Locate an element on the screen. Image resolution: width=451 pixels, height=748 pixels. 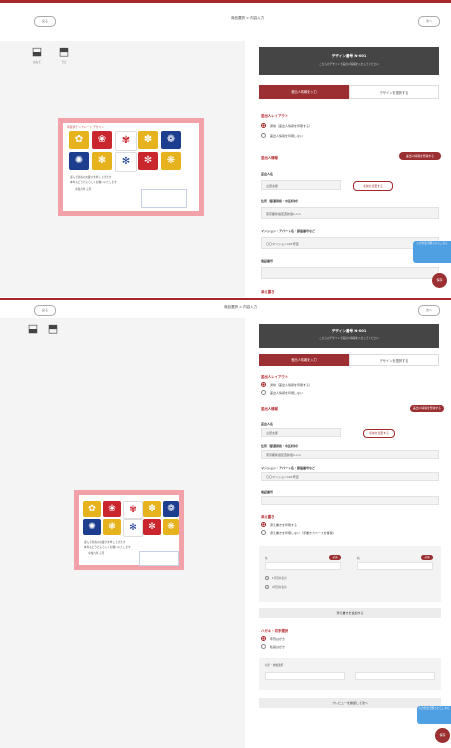
card-title: 年賀状テンプレート デザイン is located at coordinates (86, 127).